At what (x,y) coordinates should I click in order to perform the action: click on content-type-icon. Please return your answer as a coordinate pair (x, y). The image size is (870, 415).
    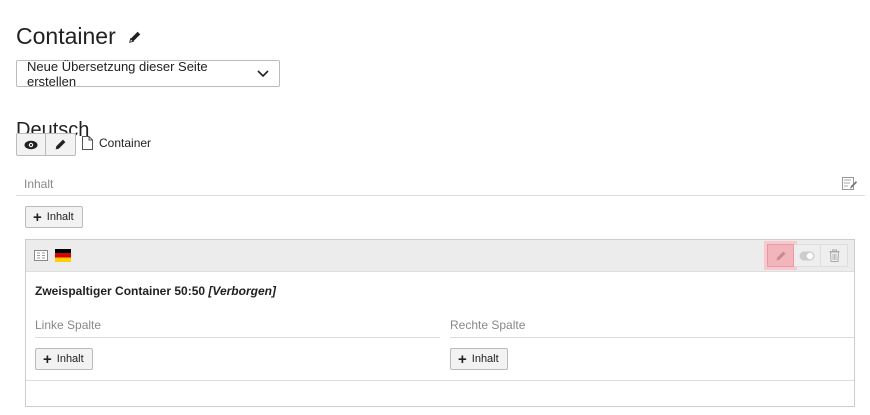
    Looking at the image, I should click on (41, 255).